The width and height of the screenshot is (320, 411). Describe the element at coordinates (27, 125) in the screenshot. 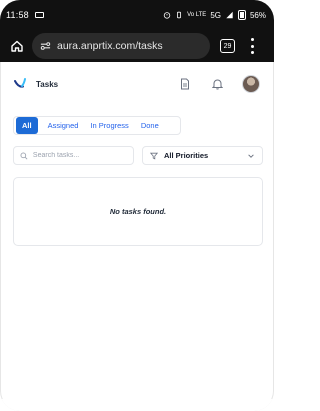

I see `tab-all: All` at that location.